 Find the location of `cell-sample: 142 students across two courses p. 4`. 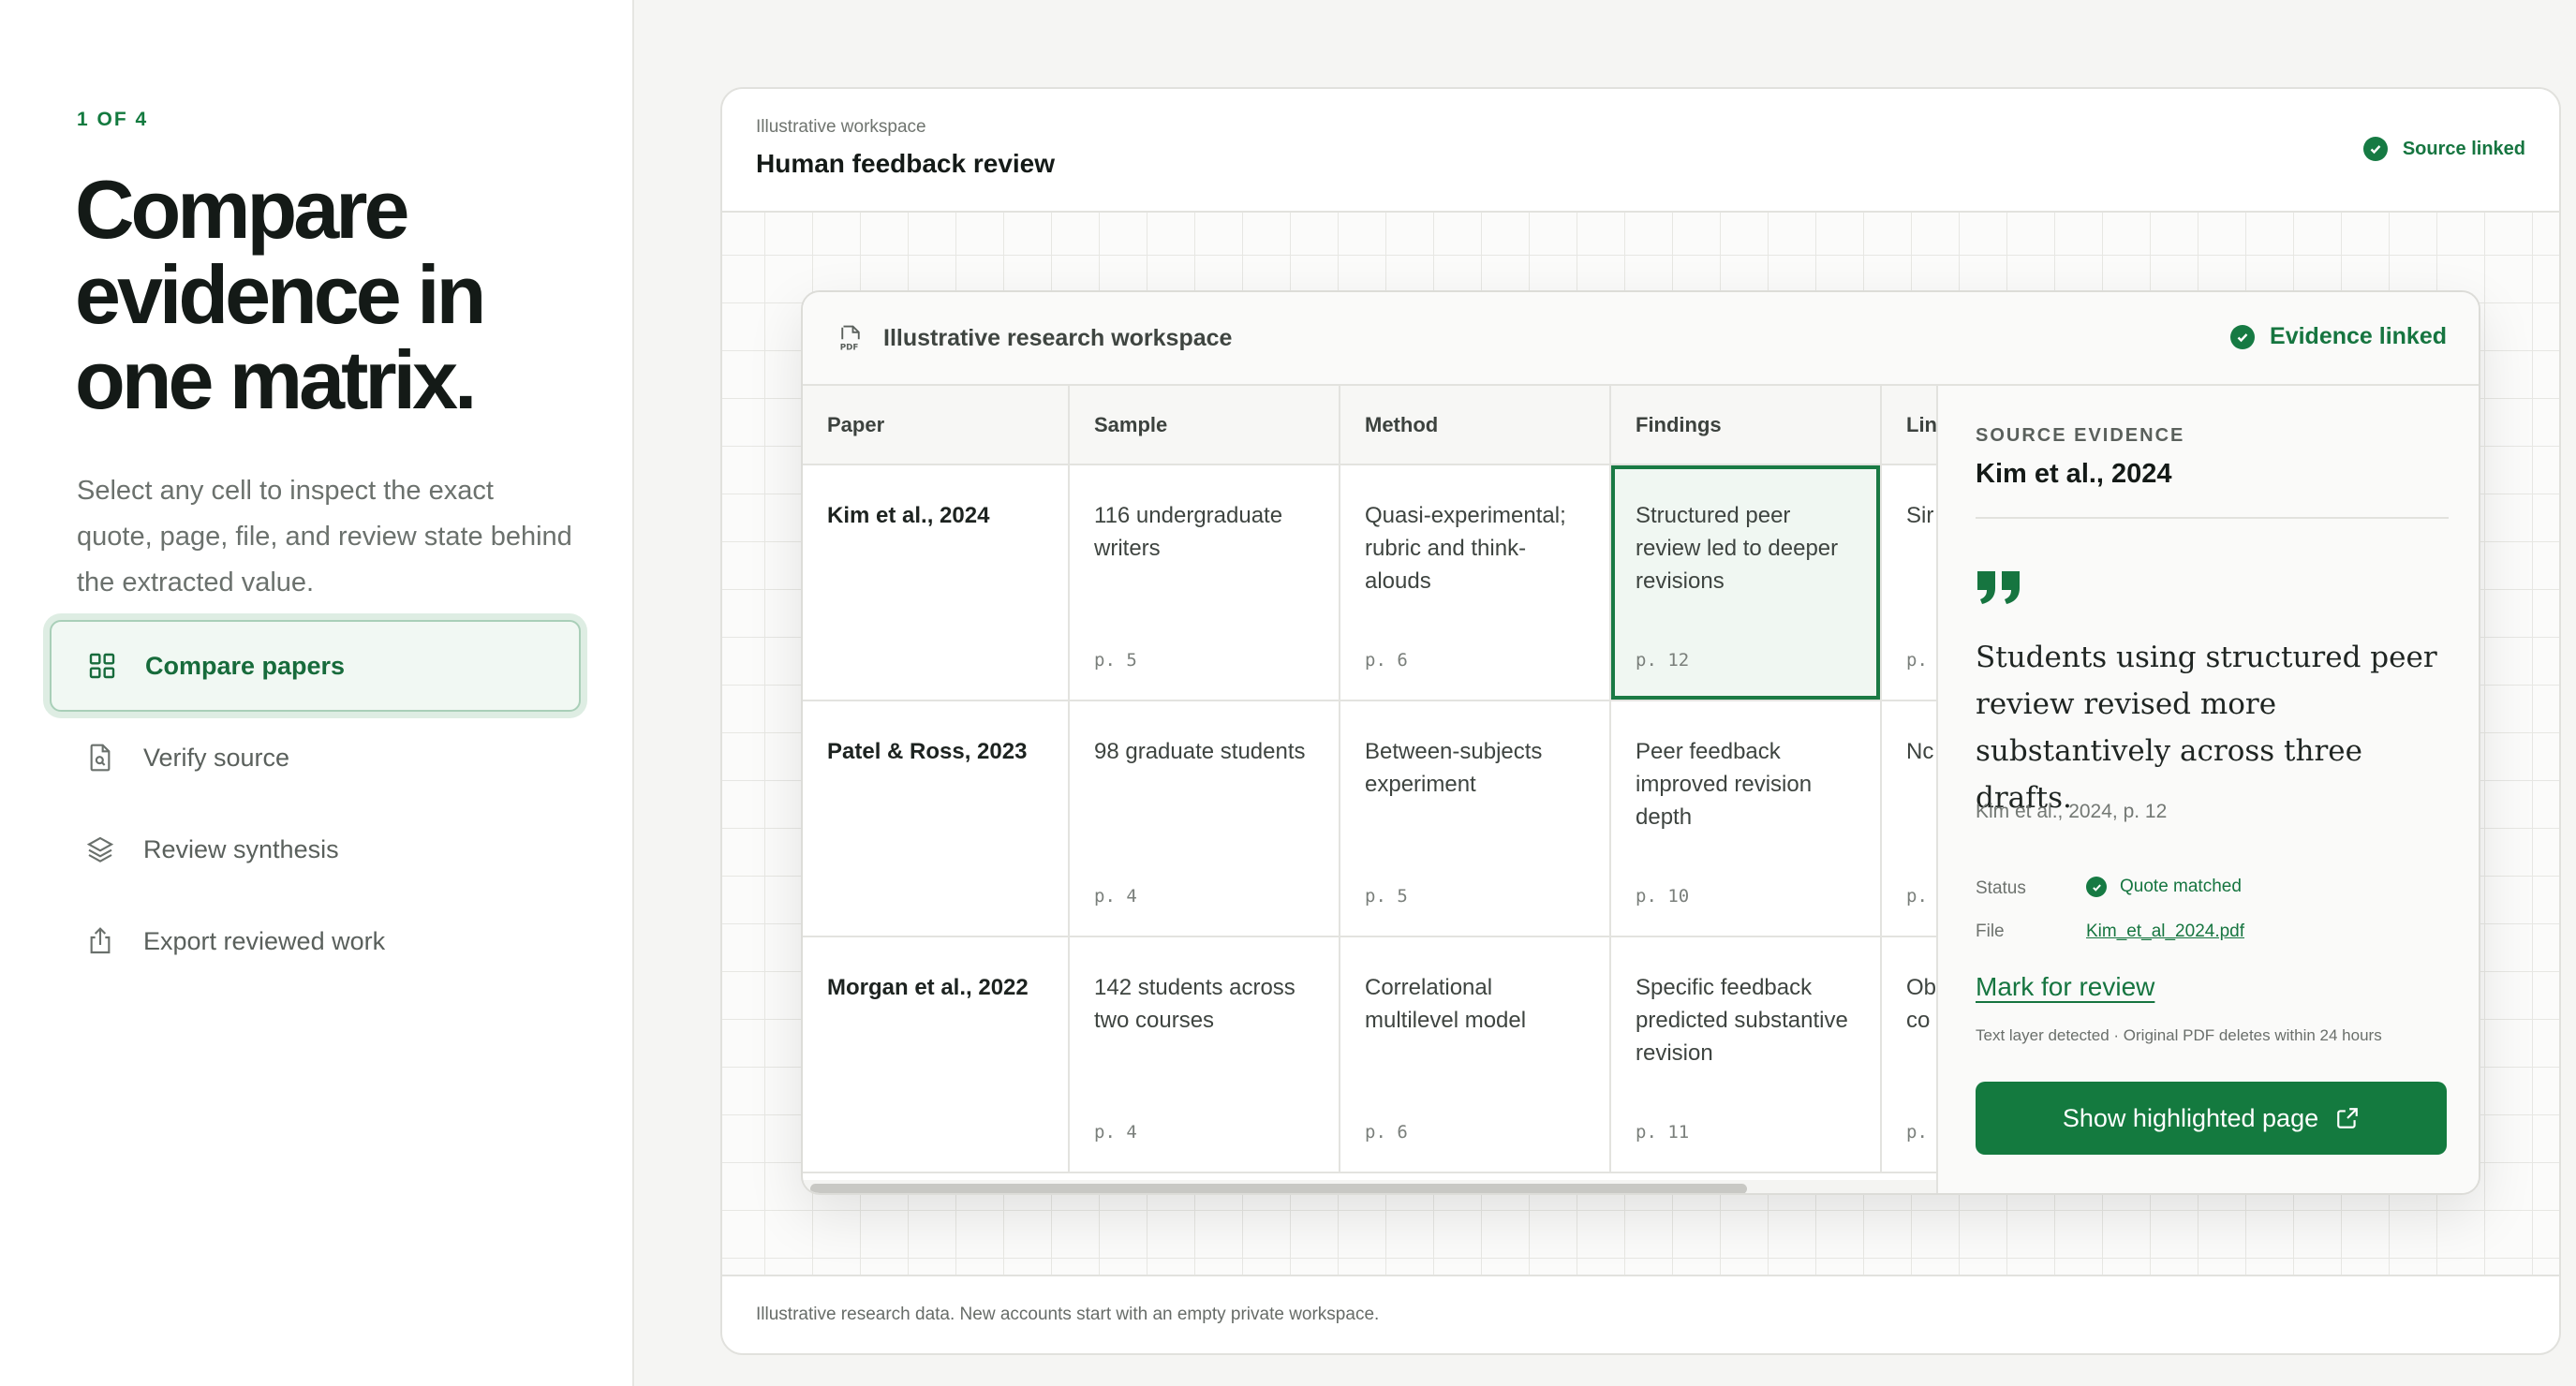

cell-sample: 142 students across two courses p. 4 is located at coordinates (1204, 1054).